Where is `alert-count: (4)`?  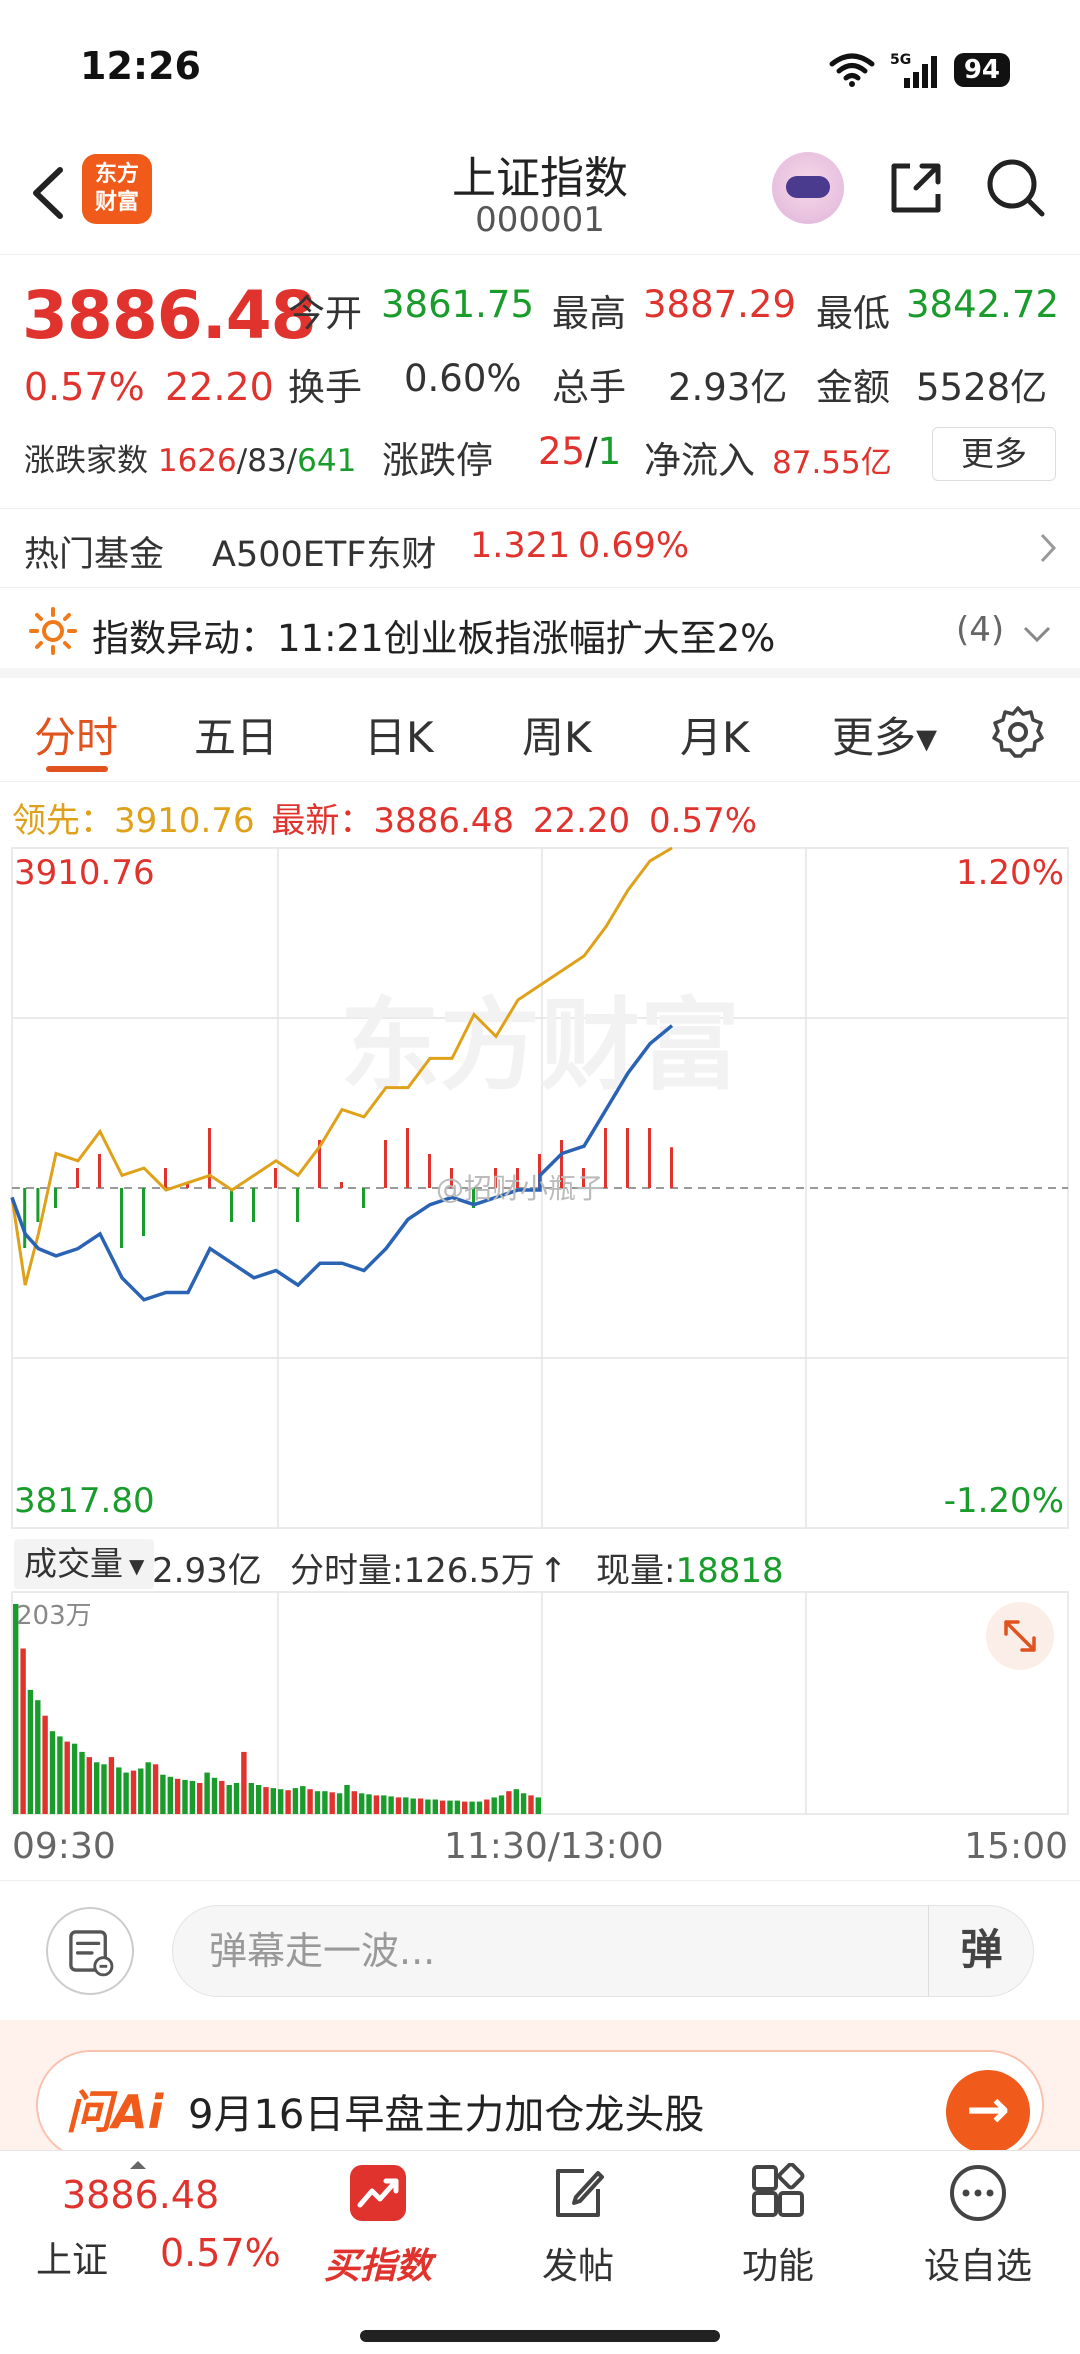 alert-count: (4) is located at coordinates (980, 630).